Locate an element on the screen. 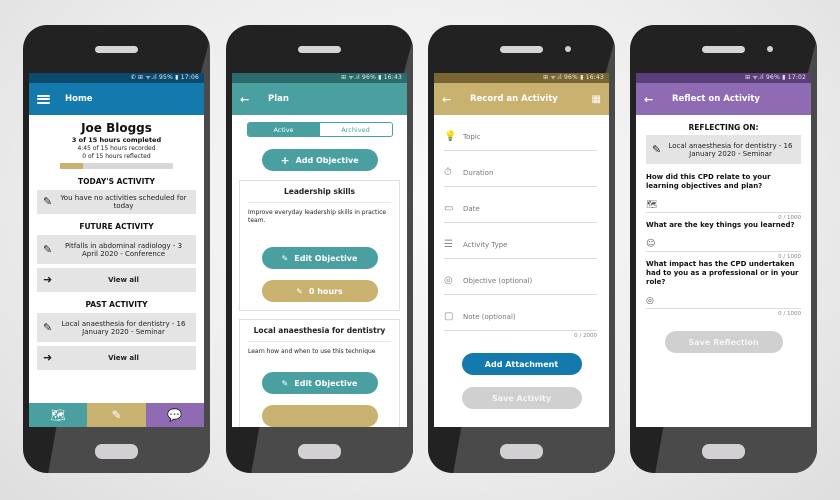 The image size is (840, 500). qr-code-icon: ▦ is located at coordinates (596, 99).